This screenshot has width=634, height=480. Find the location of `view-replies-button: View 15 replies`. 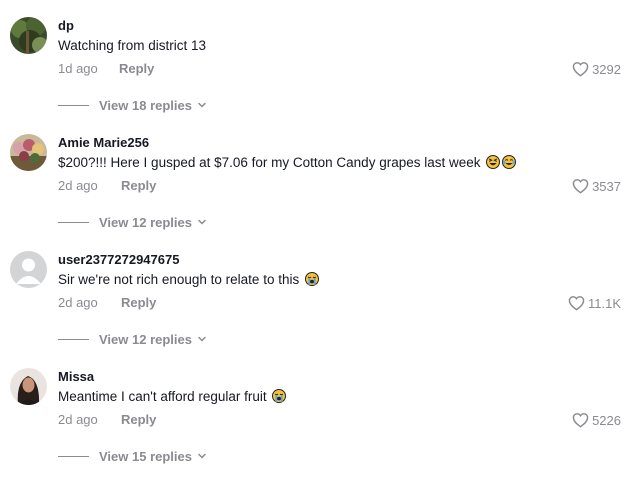

view-replies-button: View 15 replies is located at coordinates (132, 456).